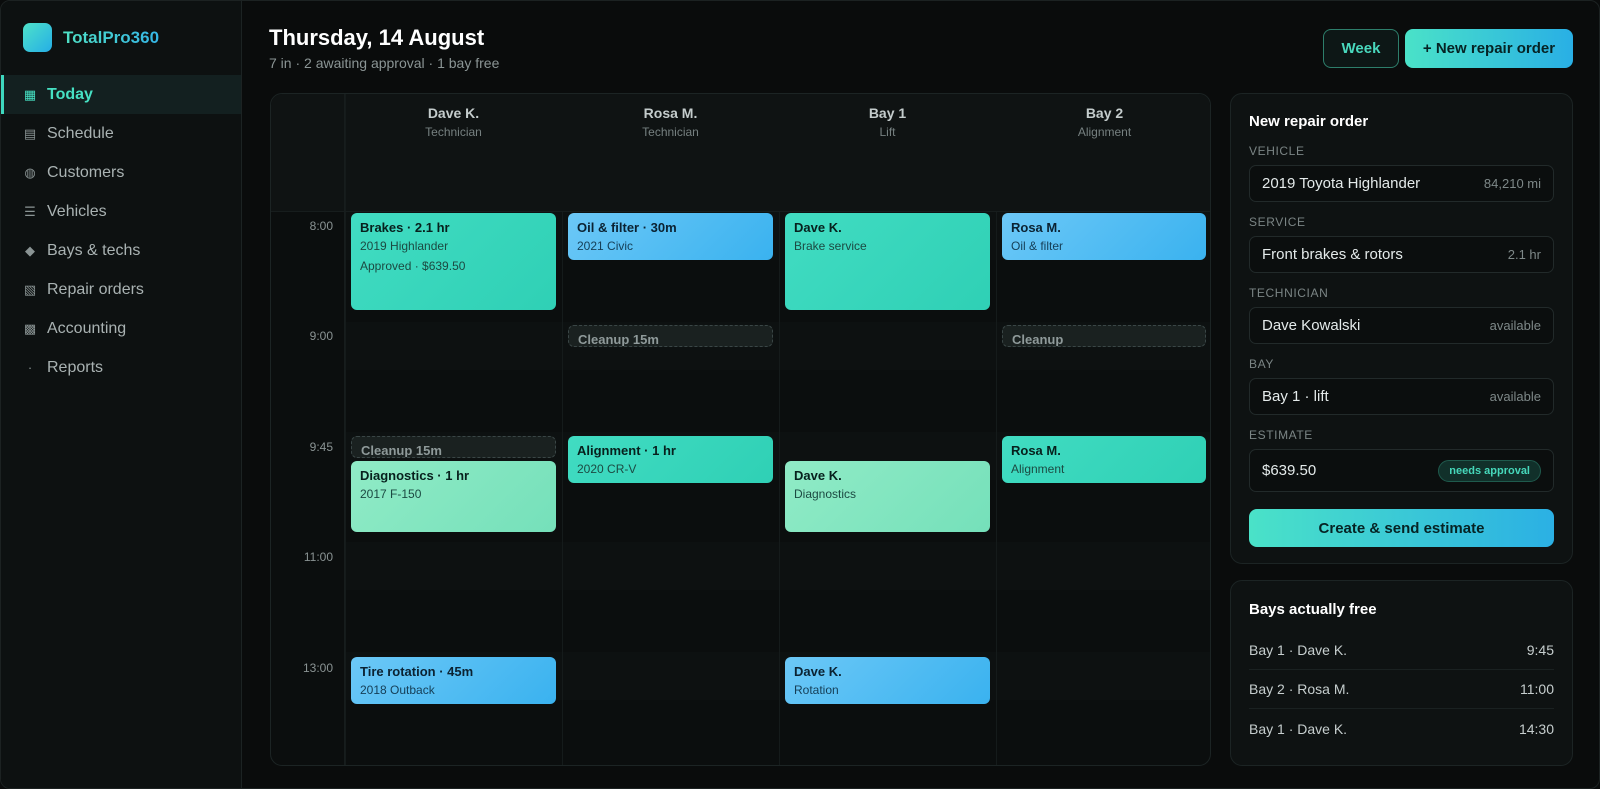 The image size is (1600, 789). What do you see at coordinates (30, 289) in the screenshot?
I see `repair-orders-icon: ▧` at bounding box center [30, 289].